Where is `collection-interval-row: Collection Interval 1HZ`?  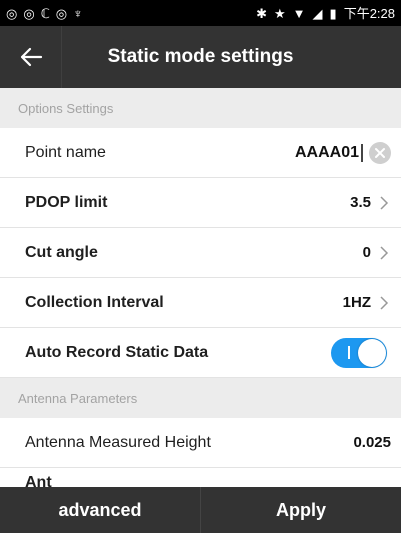
collection-interval-row: Collection Interval 1HZ is located at coordinates (200, 303).